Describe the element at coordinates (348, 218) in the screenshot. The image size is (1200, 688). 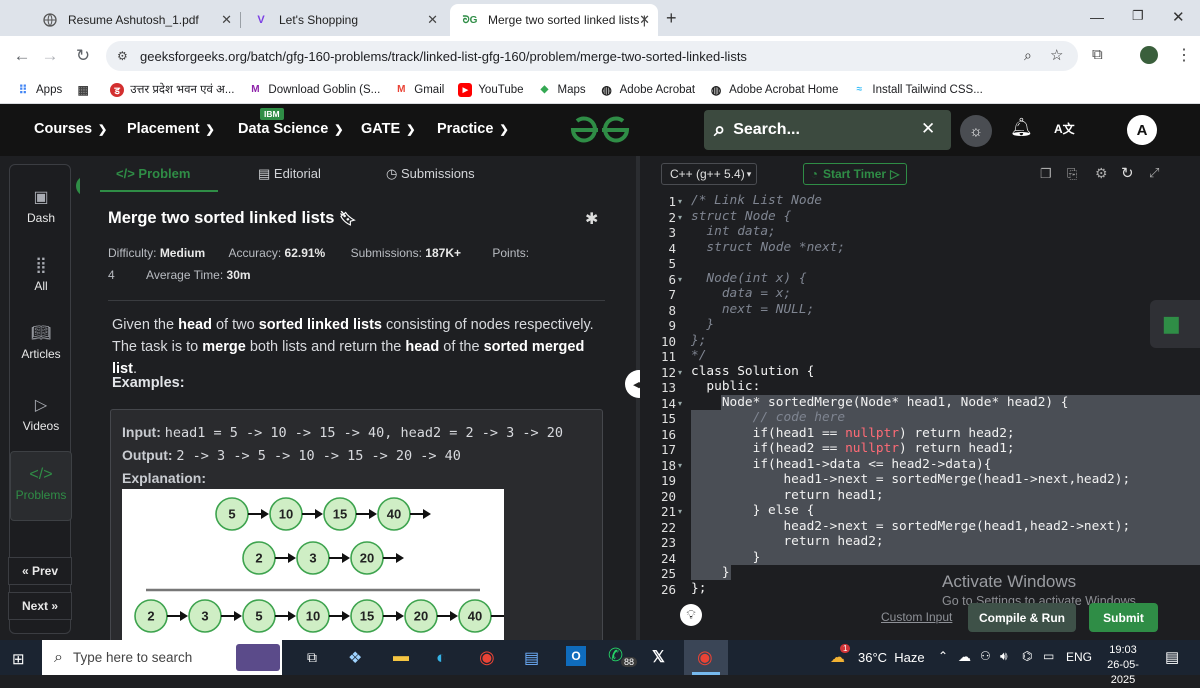
I see `bookmark-icon: 🔖︎` at that location.